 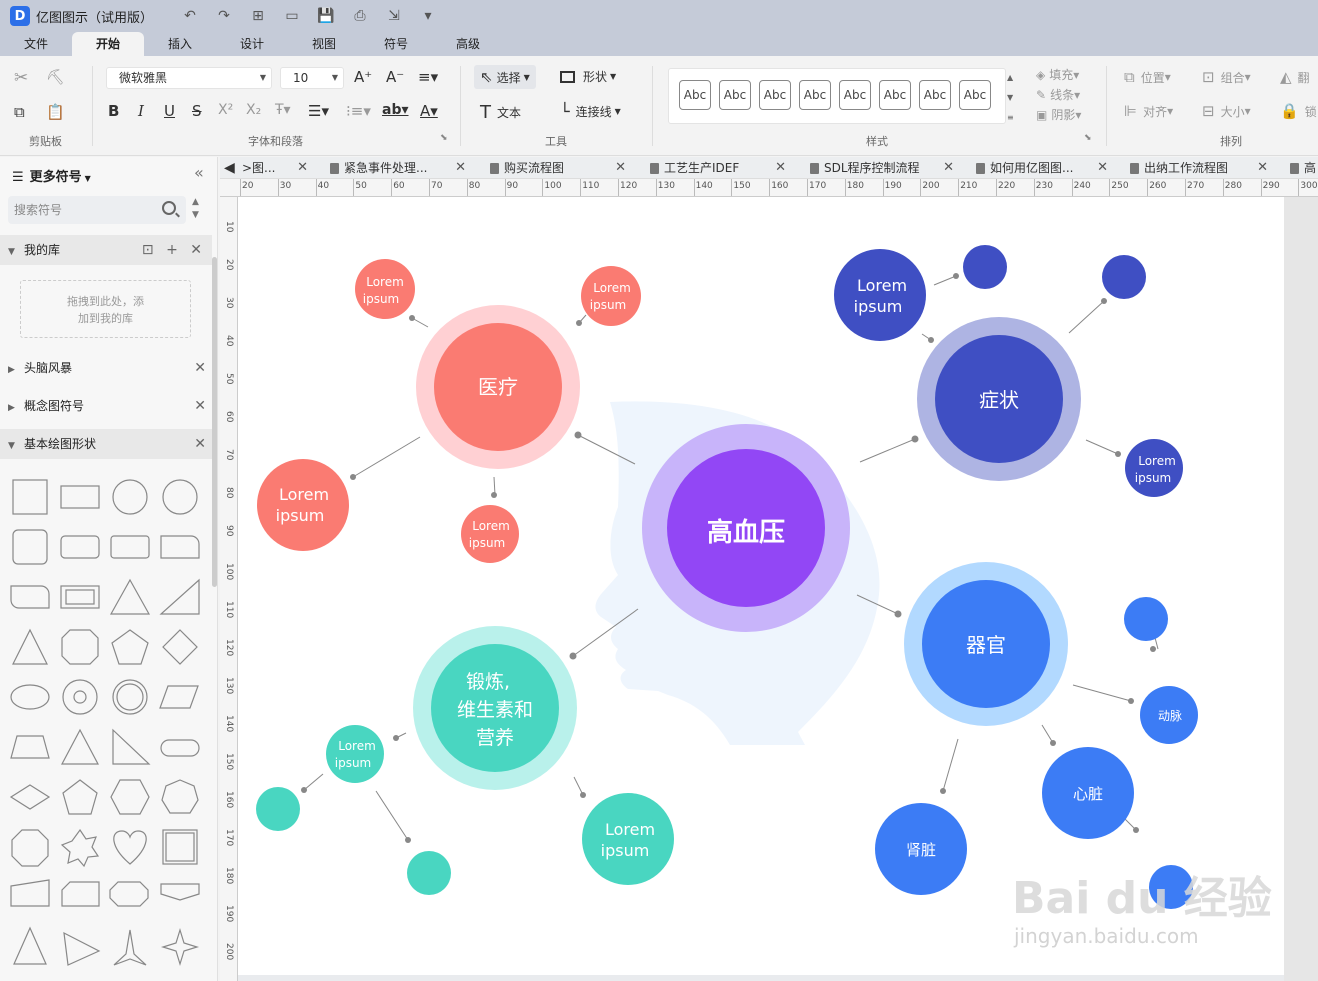 I want to click on style-sample-4: Abc, so click(x=815, y=95).